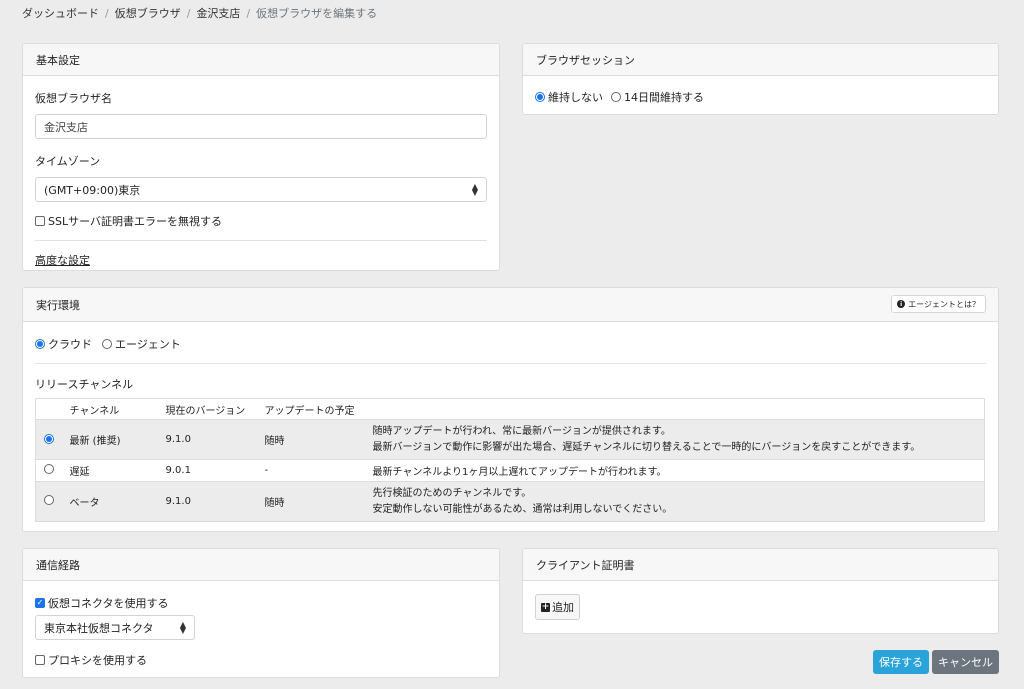 The height and width of the screenshot is (689, 1024). What do you see at coordinates (148, 344) in the screenshot?
I see `env-agent-label: エージェント` at bounding box center [148, 344].